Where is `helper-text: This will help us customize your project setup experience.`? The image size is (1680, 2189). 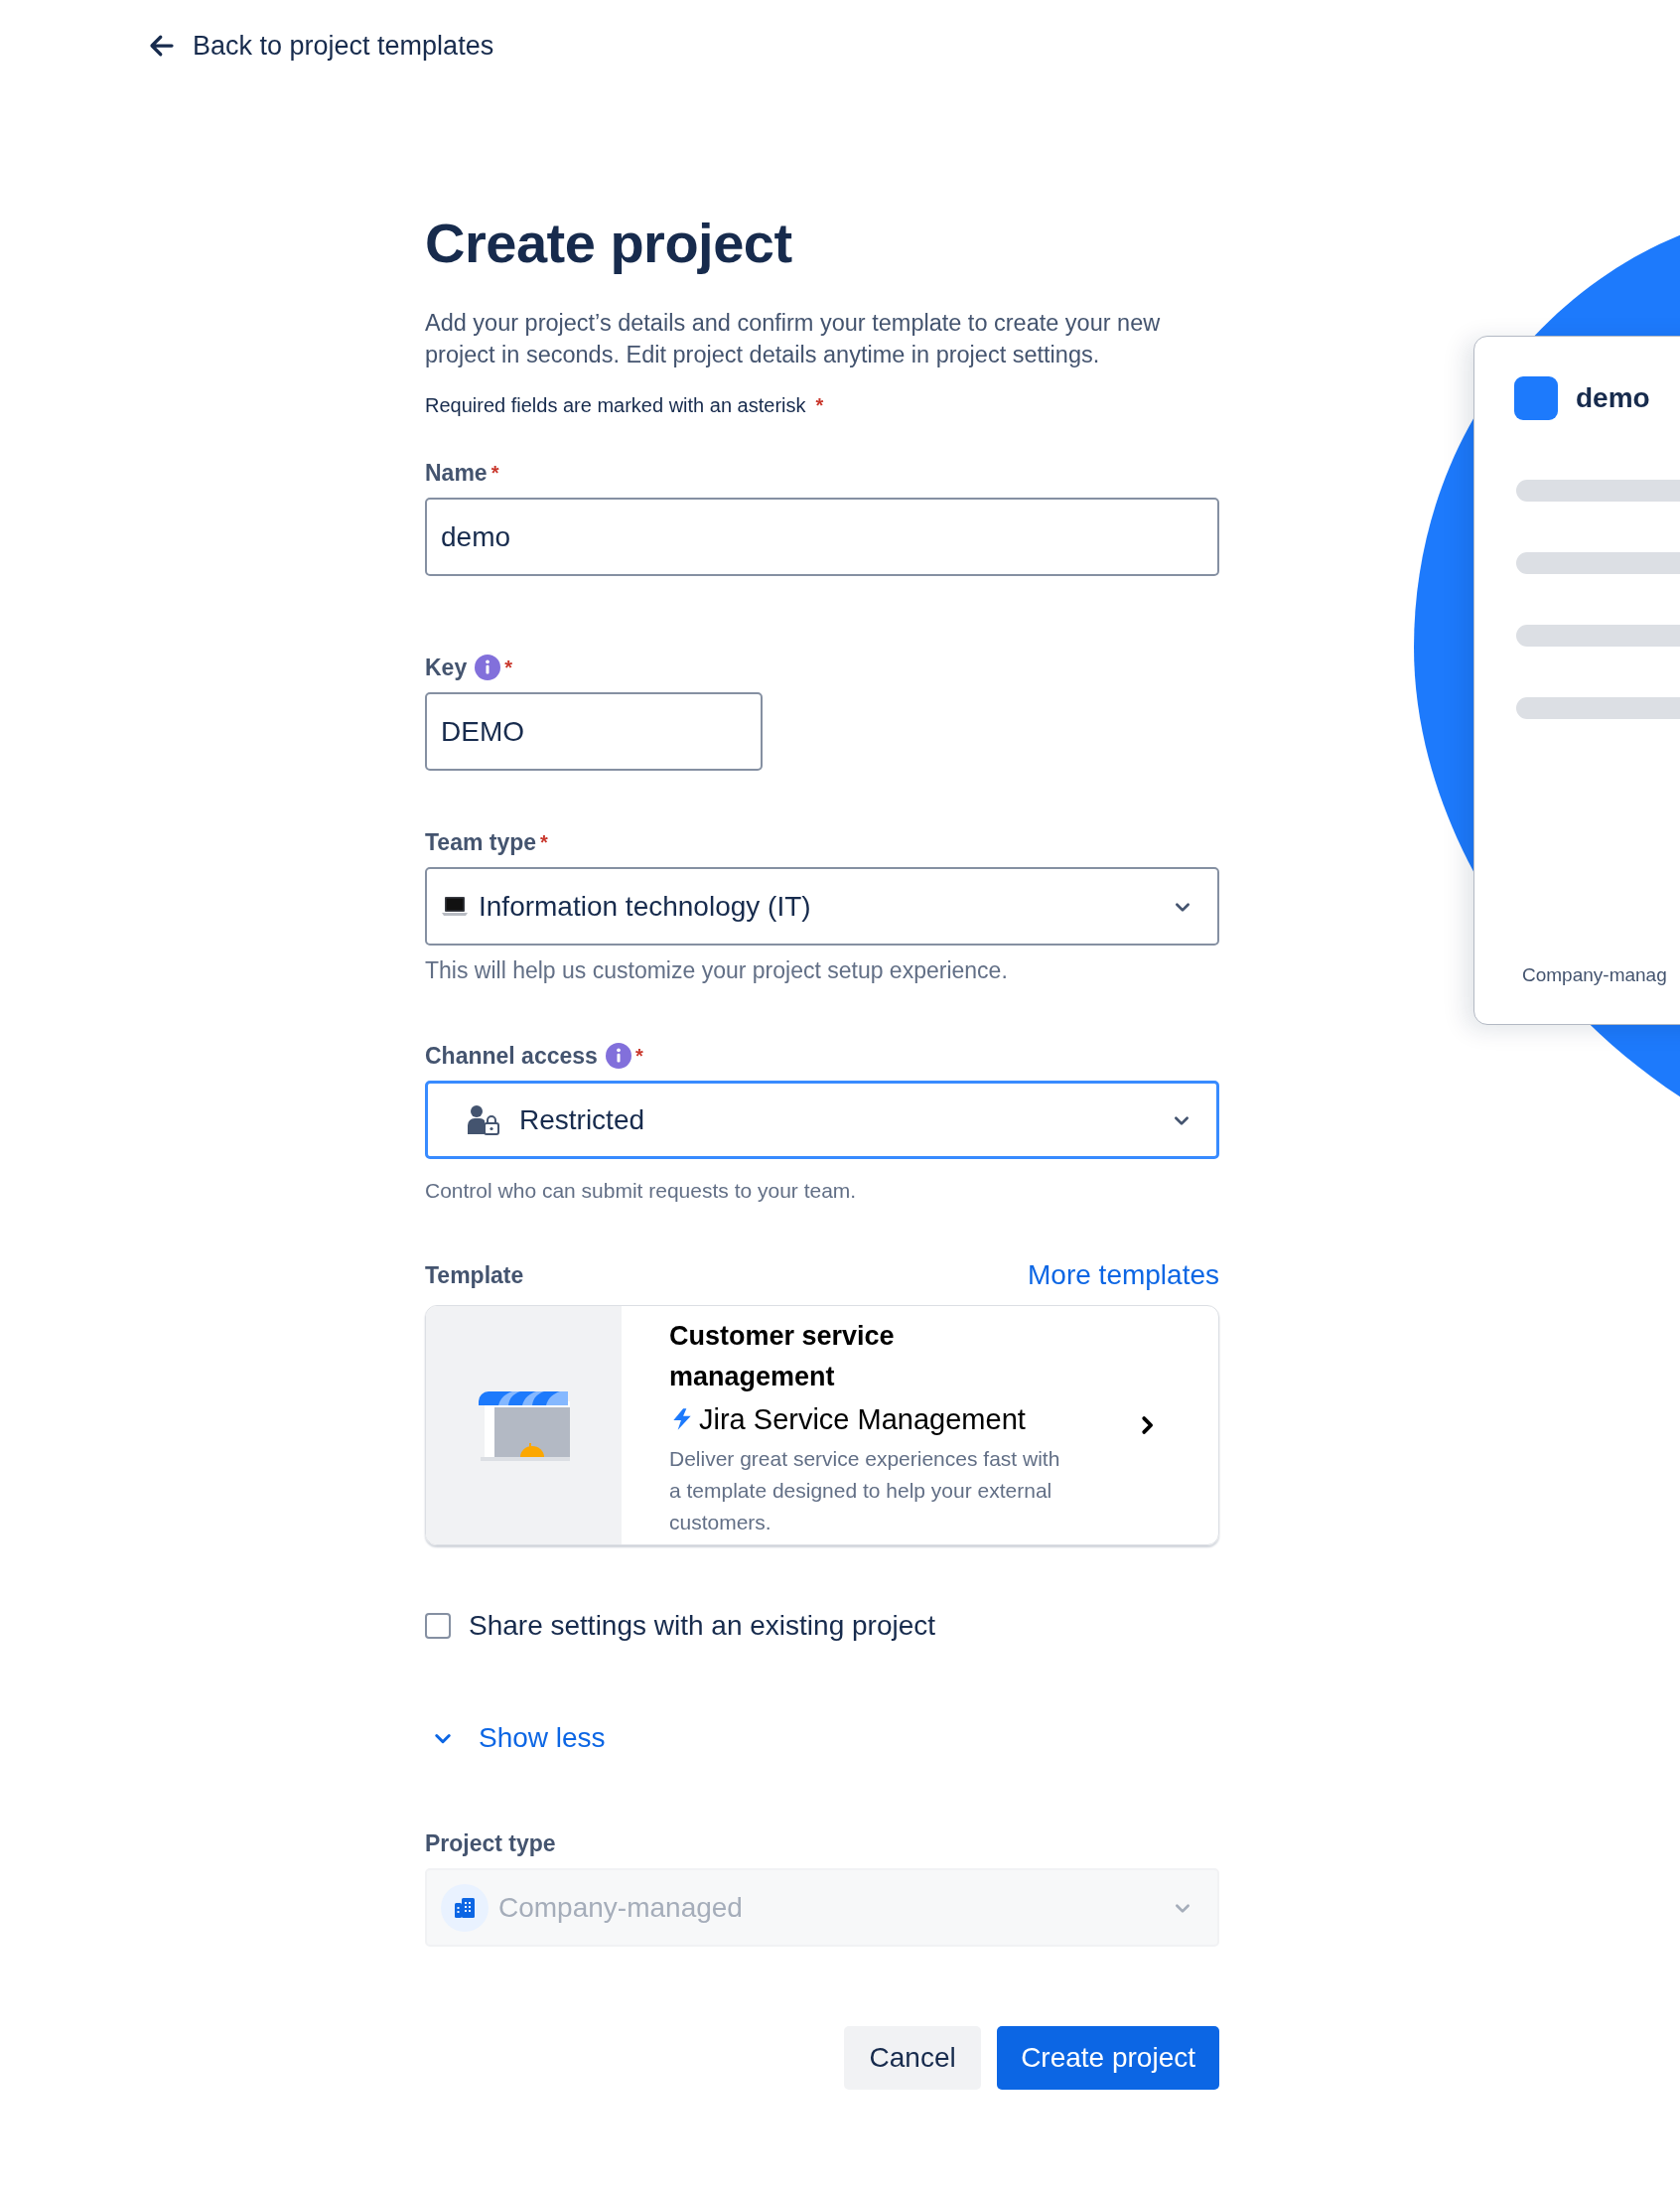 helper-text: This will help us customize your project setup experience. is located at coordinates (717, 971).